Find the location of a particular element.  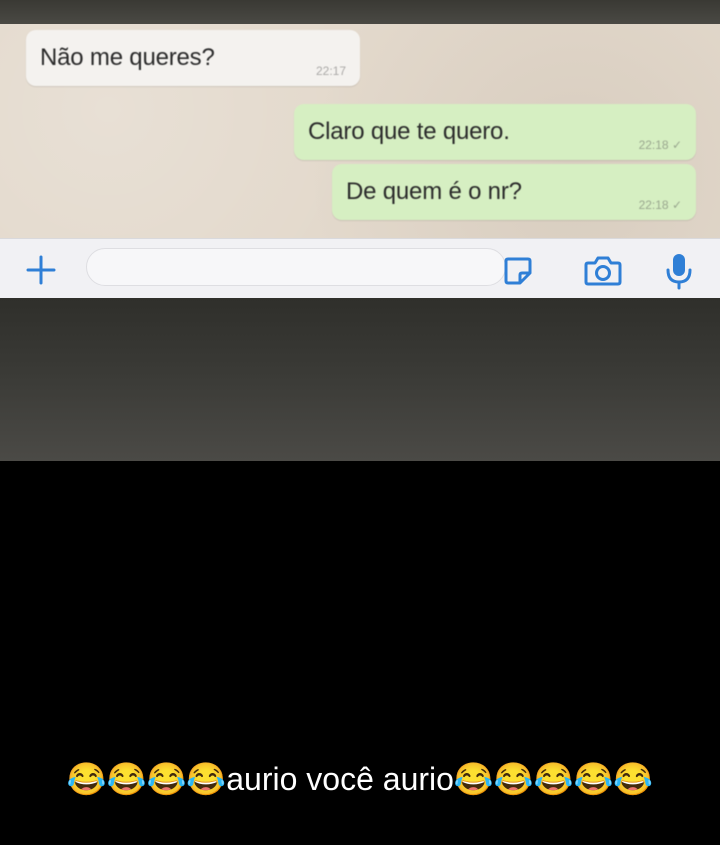

message-text: De quem é o nr? is located at coordinates (434, 191).